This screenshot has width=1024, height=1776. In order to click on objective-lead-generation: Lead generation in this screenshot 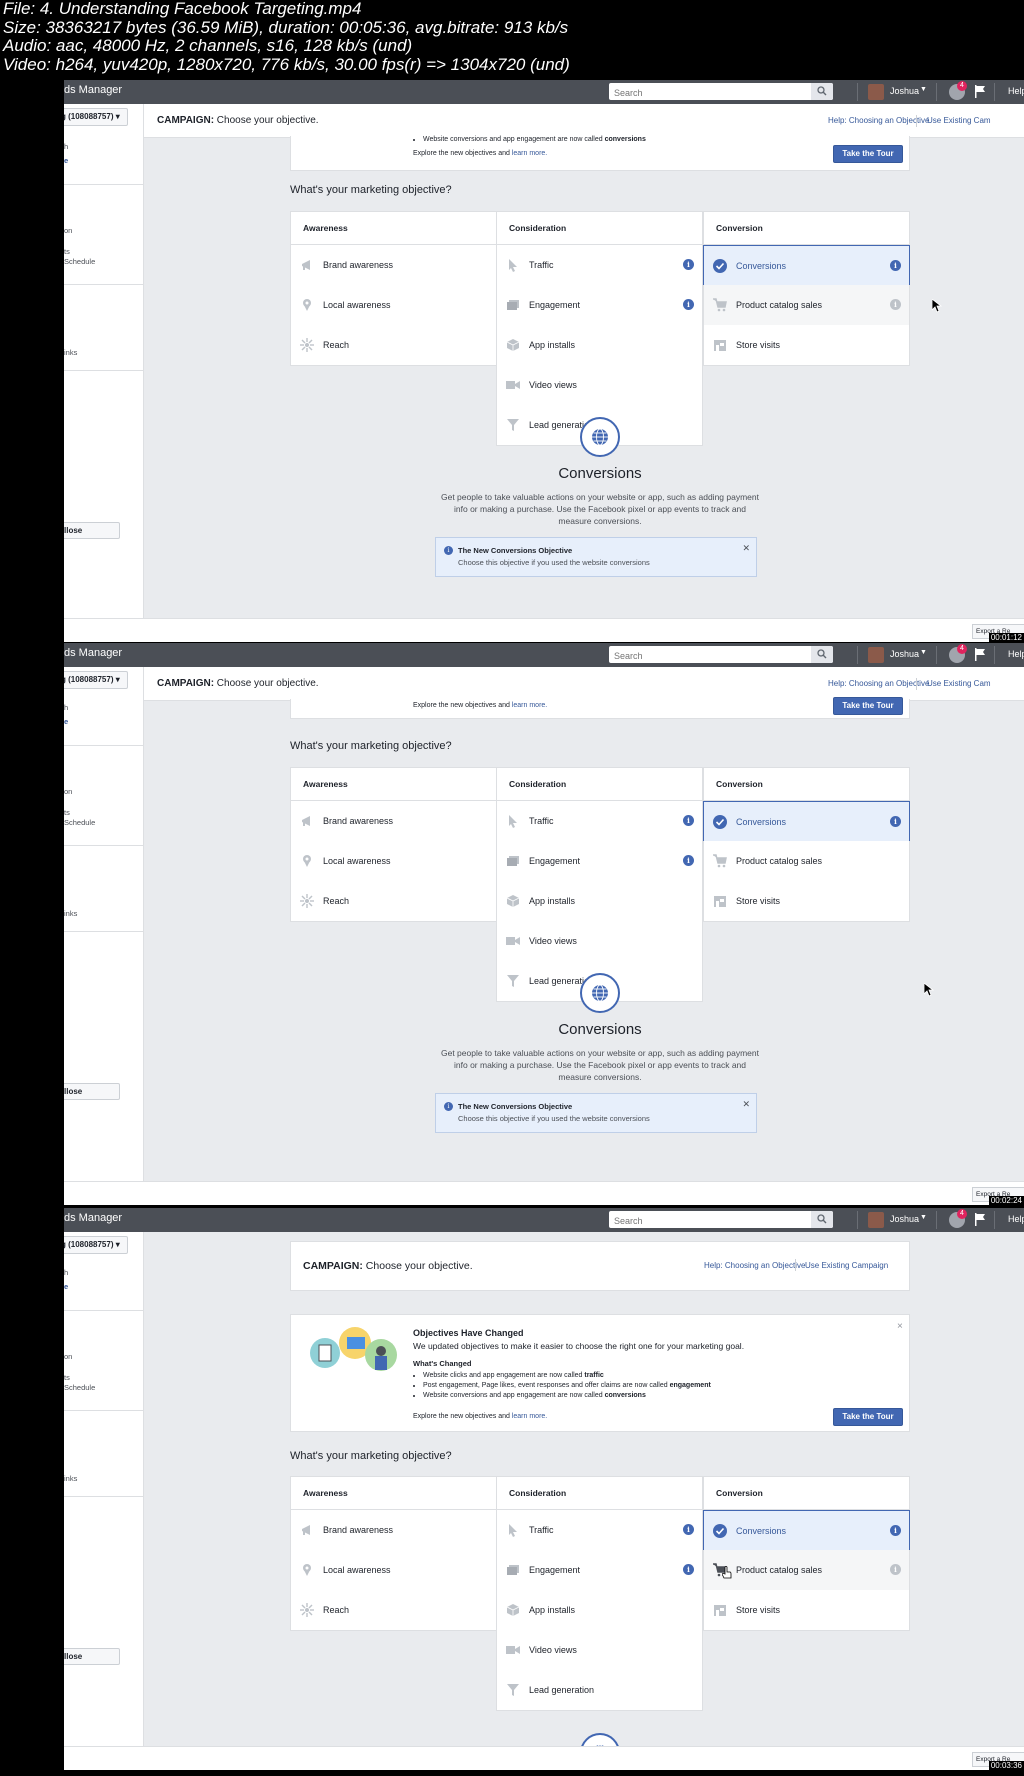, I will do `click(599, 1690)`.